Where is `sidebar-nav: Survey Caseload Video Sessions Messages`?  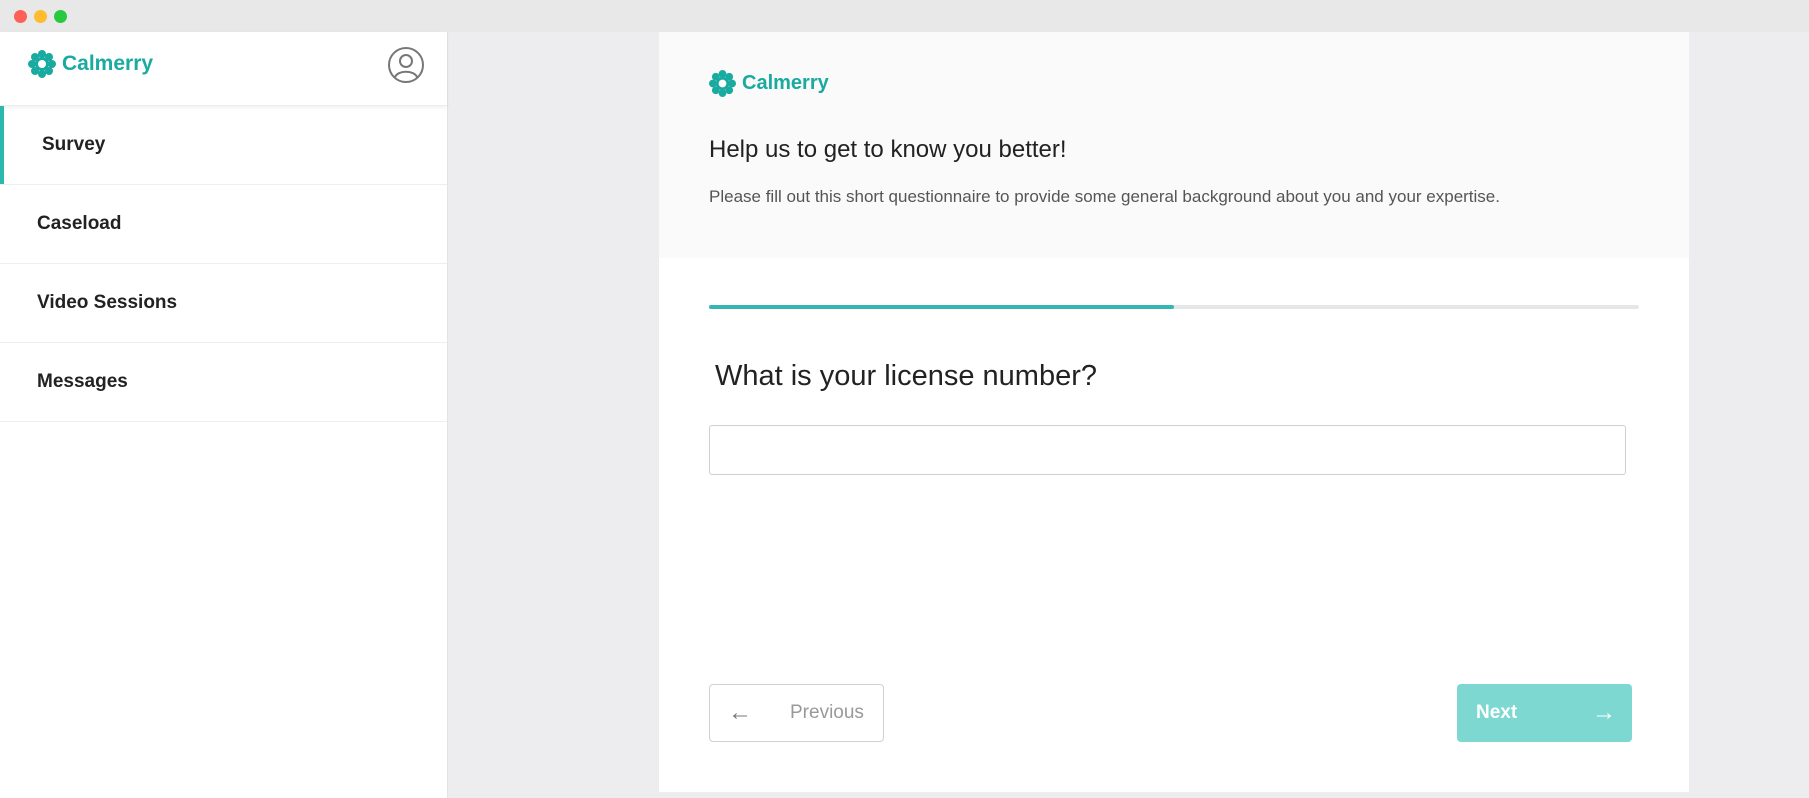
sidebar-nav: Survey Caseload Video Sessions Messages is located at coordinates (223, 264).